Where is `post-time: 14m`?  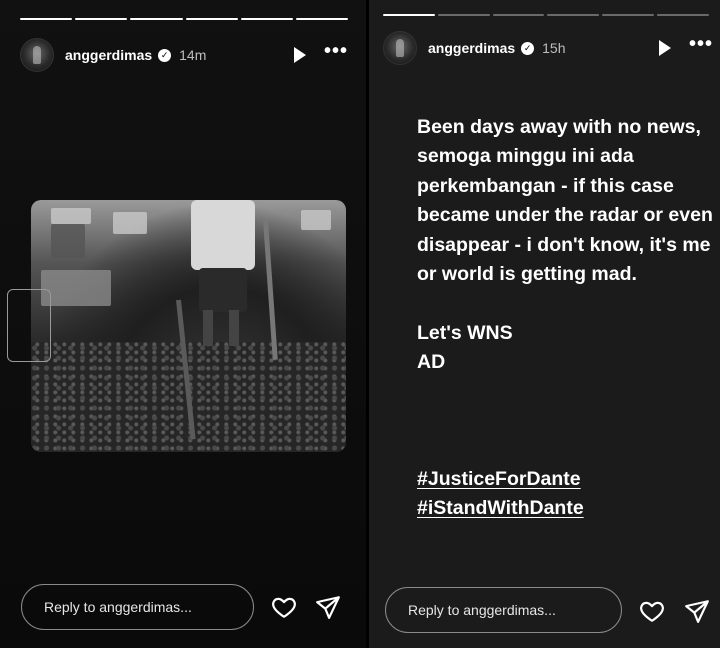
post-time: 14m is located at coordinates (193, 55).